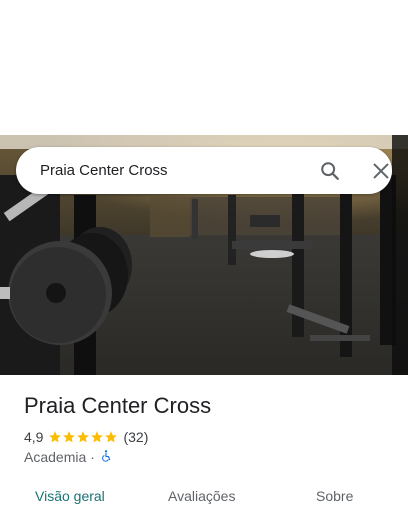 Image resolution: width=408 pixels, height=514 pixels. What do you see at coordinates (135, 437) in the screenshot?
I see `review-count: (32)` at bounding box center [135, 437].